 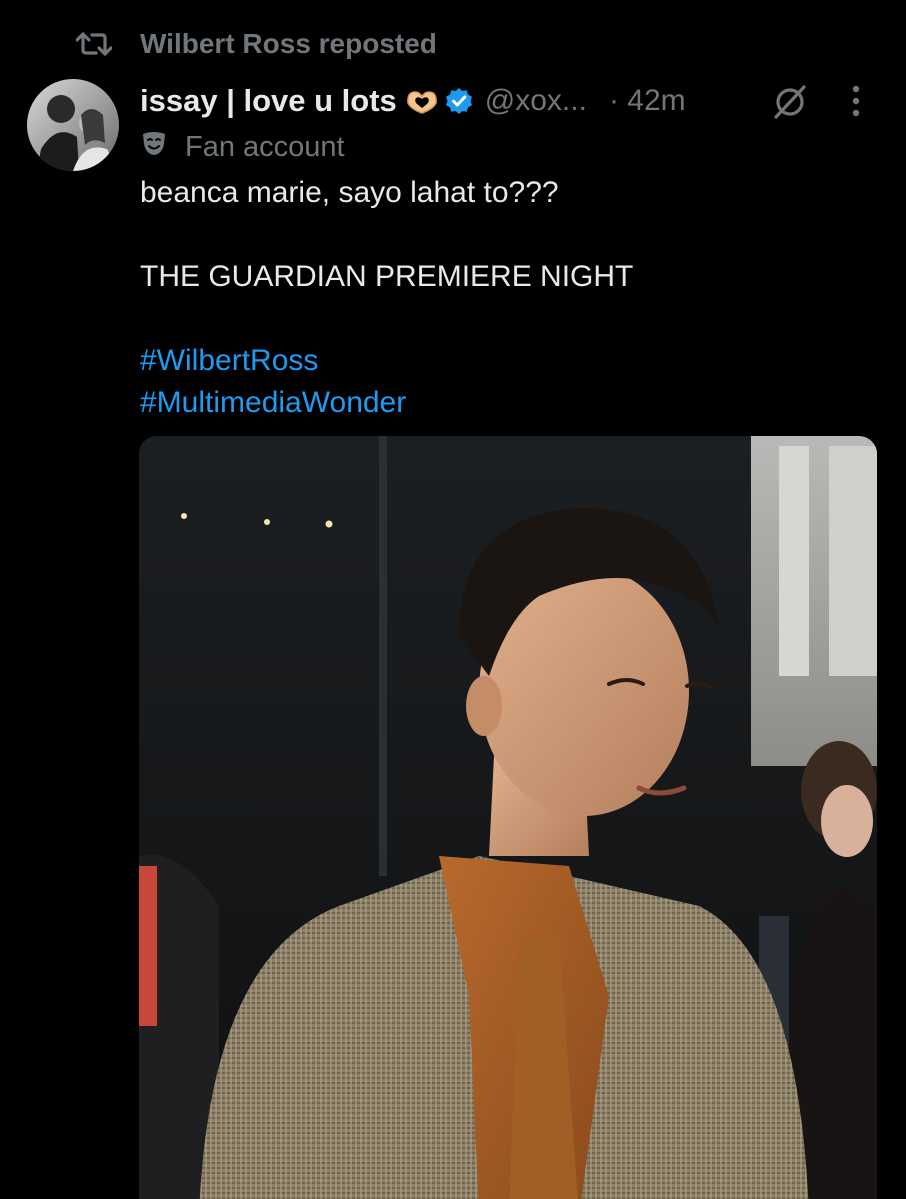 I want to click on tweet-line: beanca marie, sayo lahat to???, so click(x=349, y=192).